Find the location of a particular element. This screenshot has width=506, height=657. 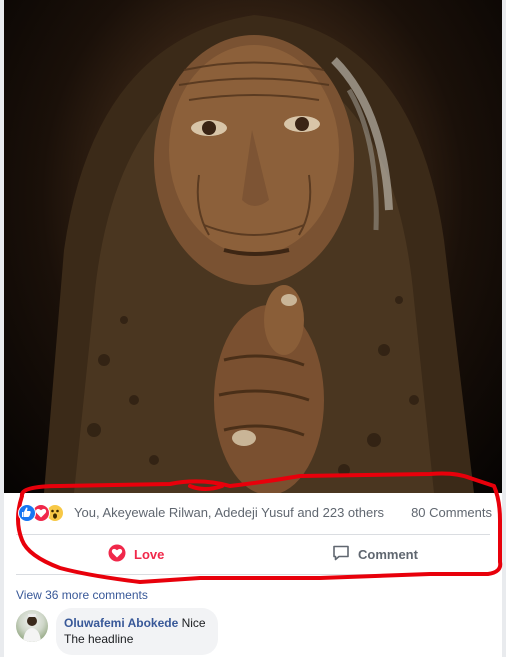

action-bar: Love Comment is located at coordinates (253, 554).